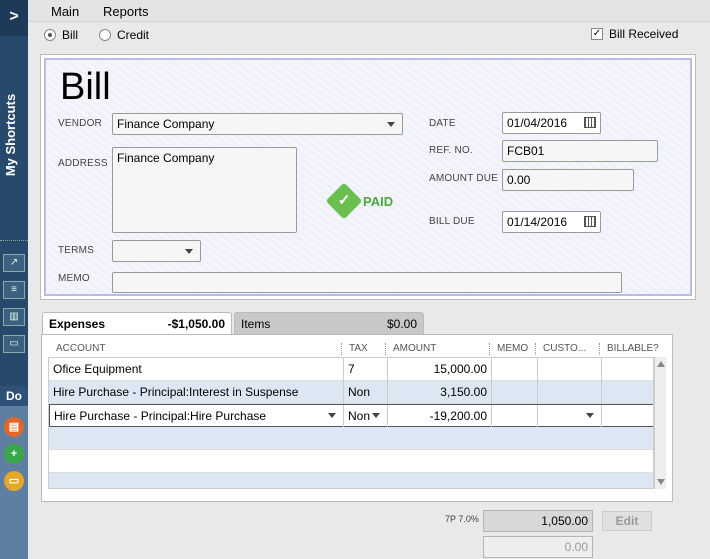 The width and height of the screenshot is (710, 559). Describe the element at coordinates (14, 279) in the screenshot. I see `shortcuts-sidebar: > My Shortcuts ↗ ≡ ▥ ▭ Do ▤ + ▭` at that location.